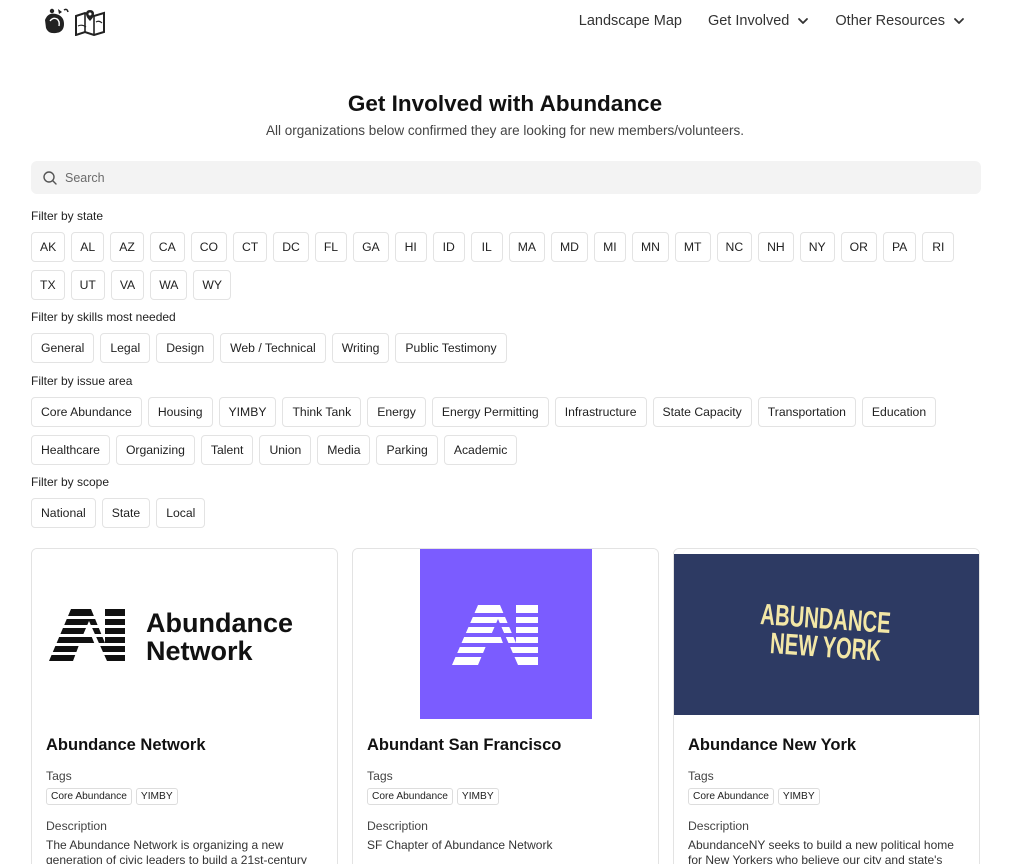 This screenshot has width=1010, height=864. I want to click on filter-chip-scope-local: Local, so click(181, 513).